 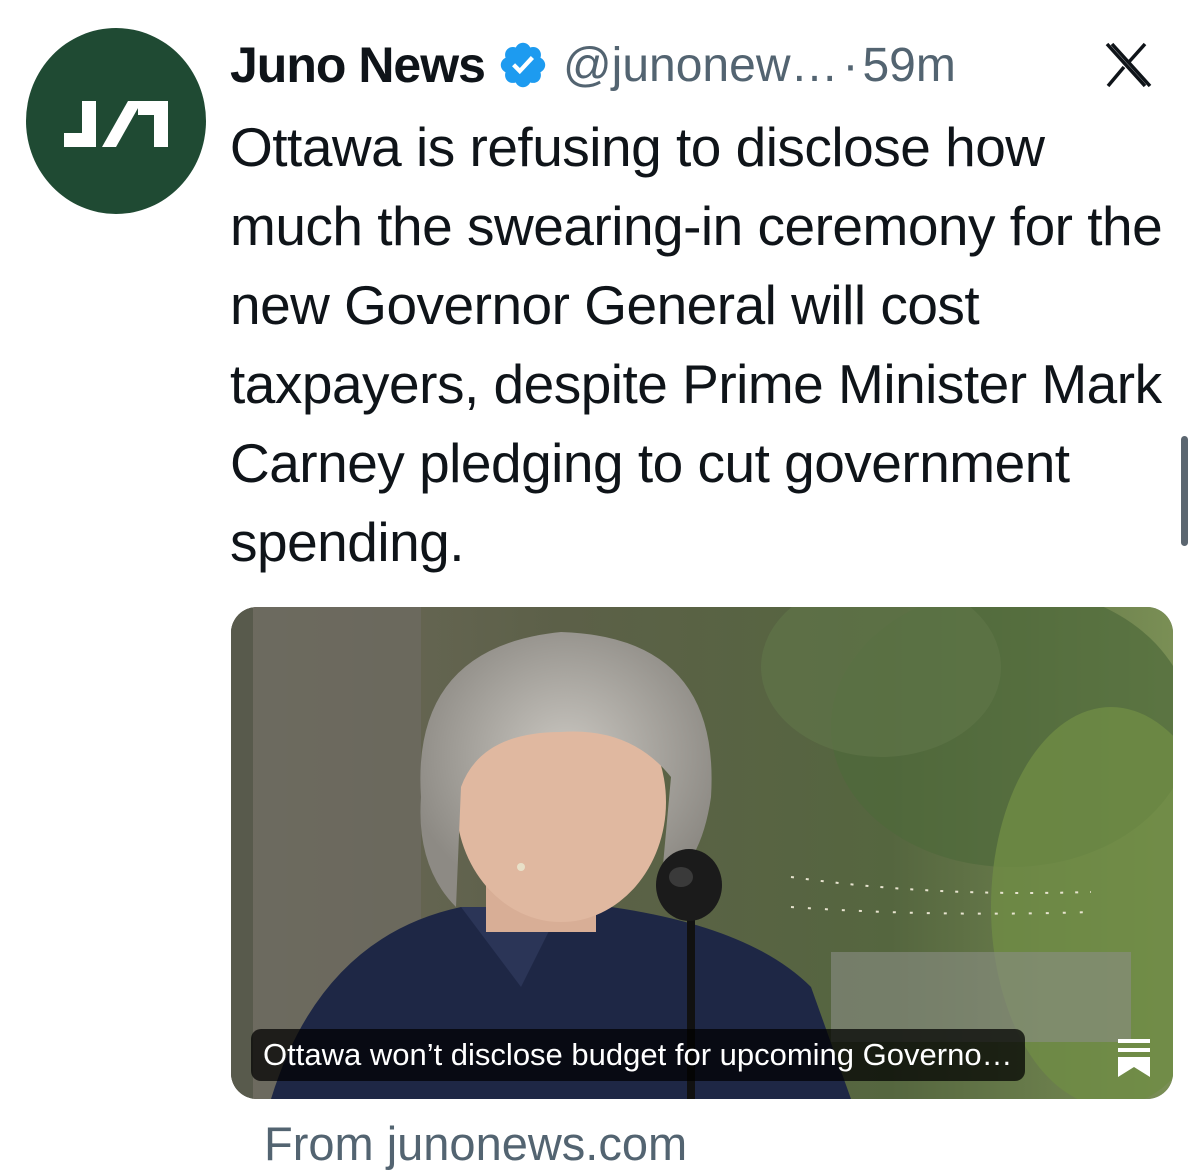 What do you see at coordinates (1184, 491) in the screenshot?
I see `scrollbar` at bounding box center [1184, 491].